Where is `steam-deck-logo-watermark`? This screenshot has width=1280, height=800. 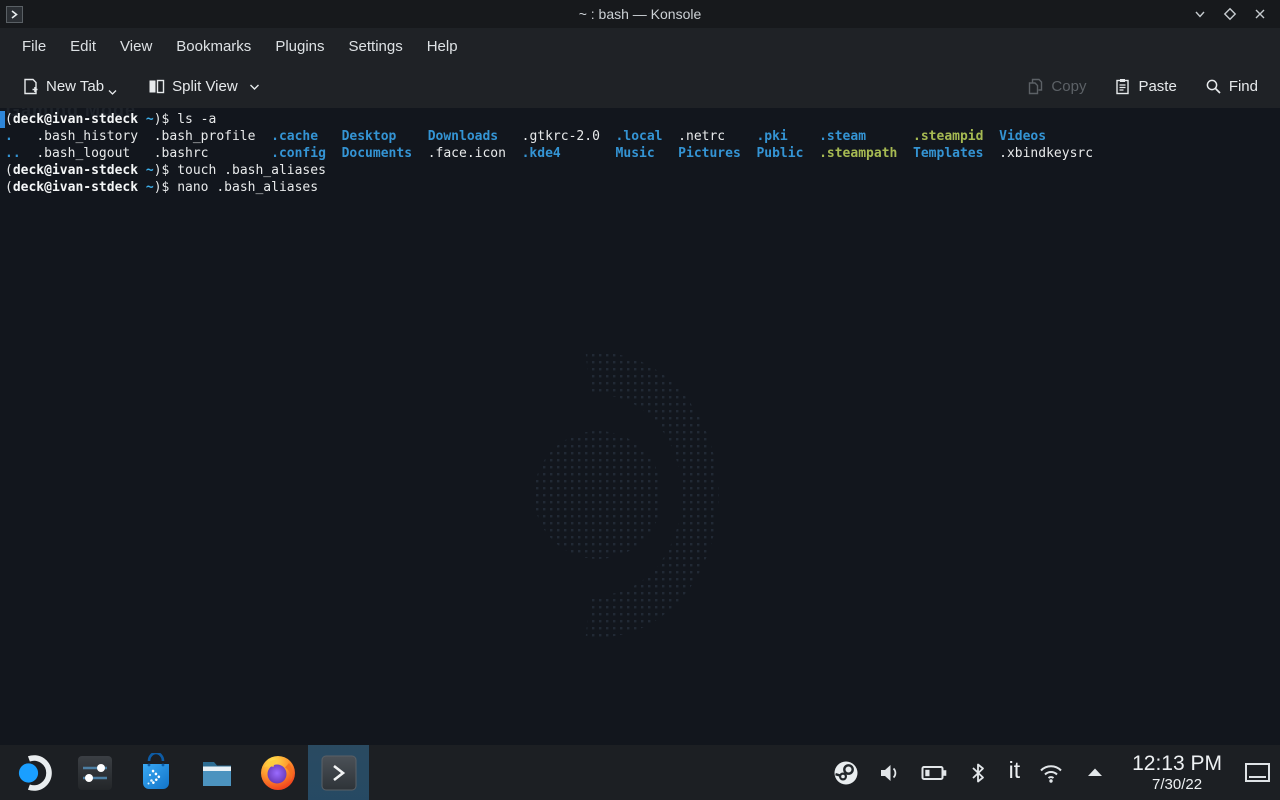
steam-deck-logo-watermark is located at coordinates (626, 495).